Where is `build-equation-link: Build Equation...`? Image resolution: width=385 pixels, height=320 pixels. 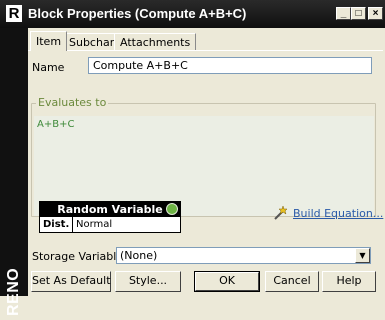 build-equation-link: Build Equation... is located at coordinates (338, 213).